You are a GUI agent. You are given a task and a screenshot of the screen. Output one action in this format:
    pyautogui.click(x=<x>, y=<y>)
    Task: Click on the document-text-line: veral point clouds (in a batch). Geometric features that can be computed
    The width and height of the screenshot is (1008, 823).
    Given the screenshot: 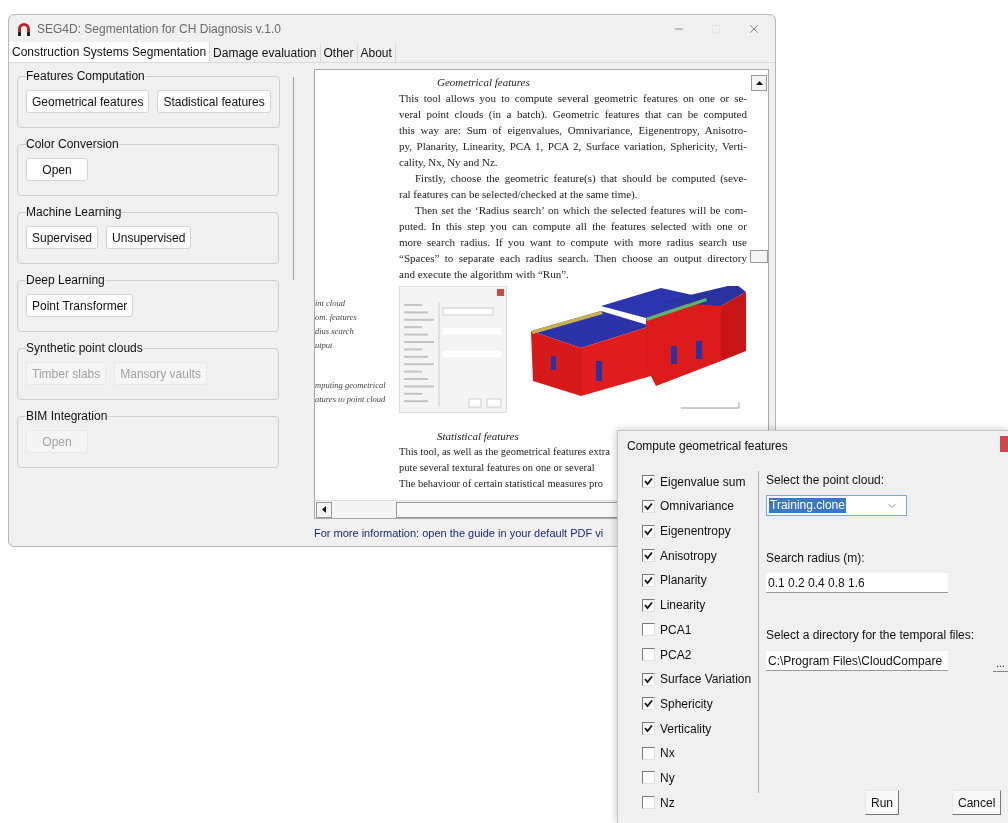 What is the action you would take?
    pyautogui.click(x=573, y=114)
    